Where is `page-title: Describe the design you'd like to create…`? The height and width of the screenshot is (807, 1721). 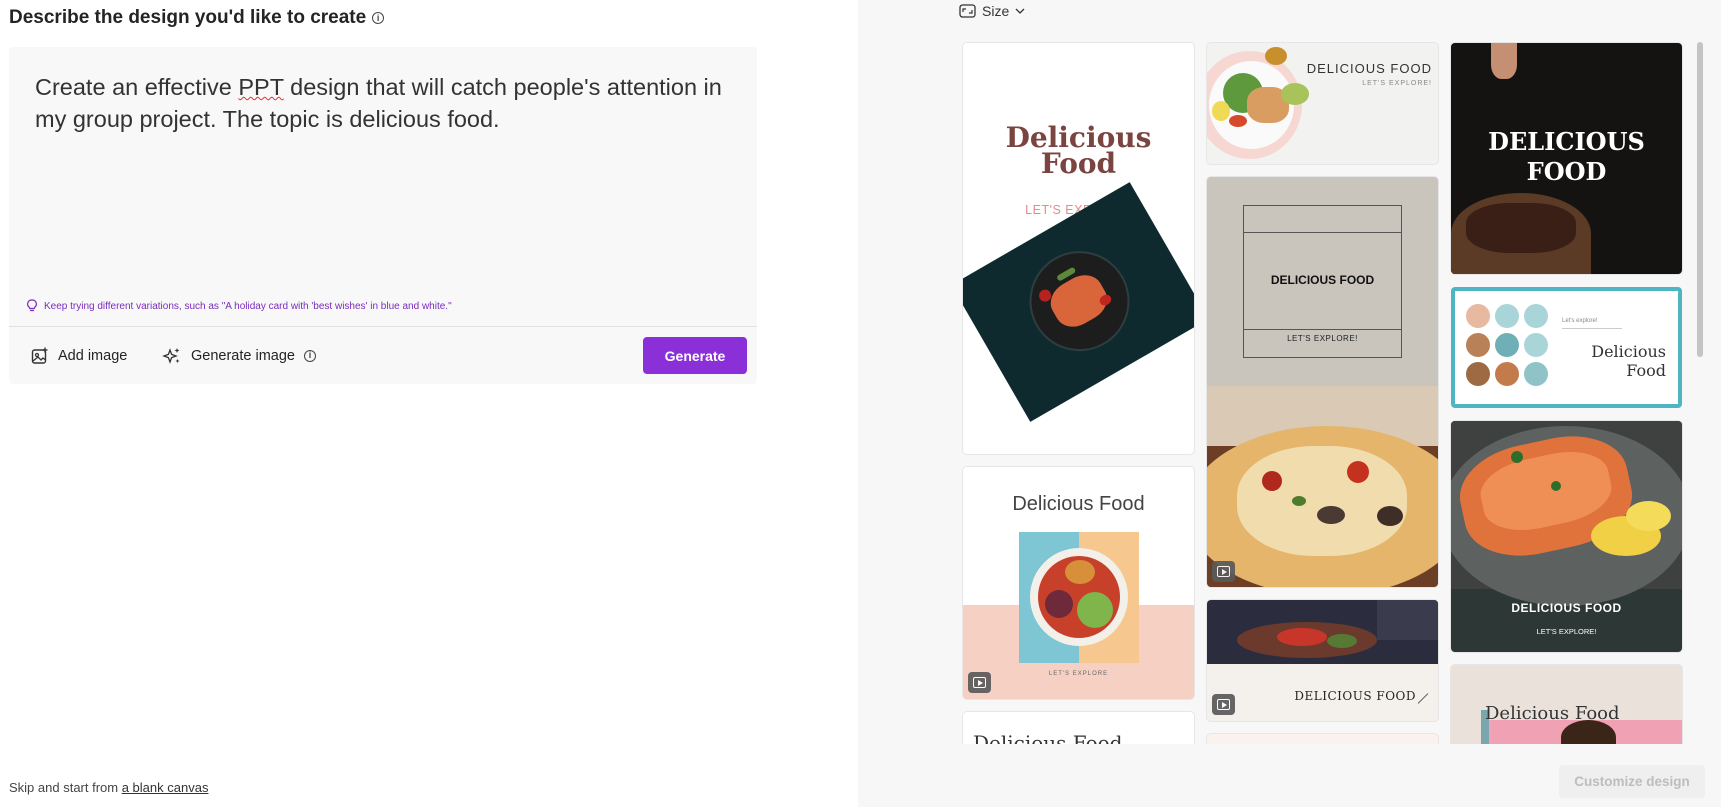
page-title: Describe the design you'd like to create… is located at coordinates (197, 18).